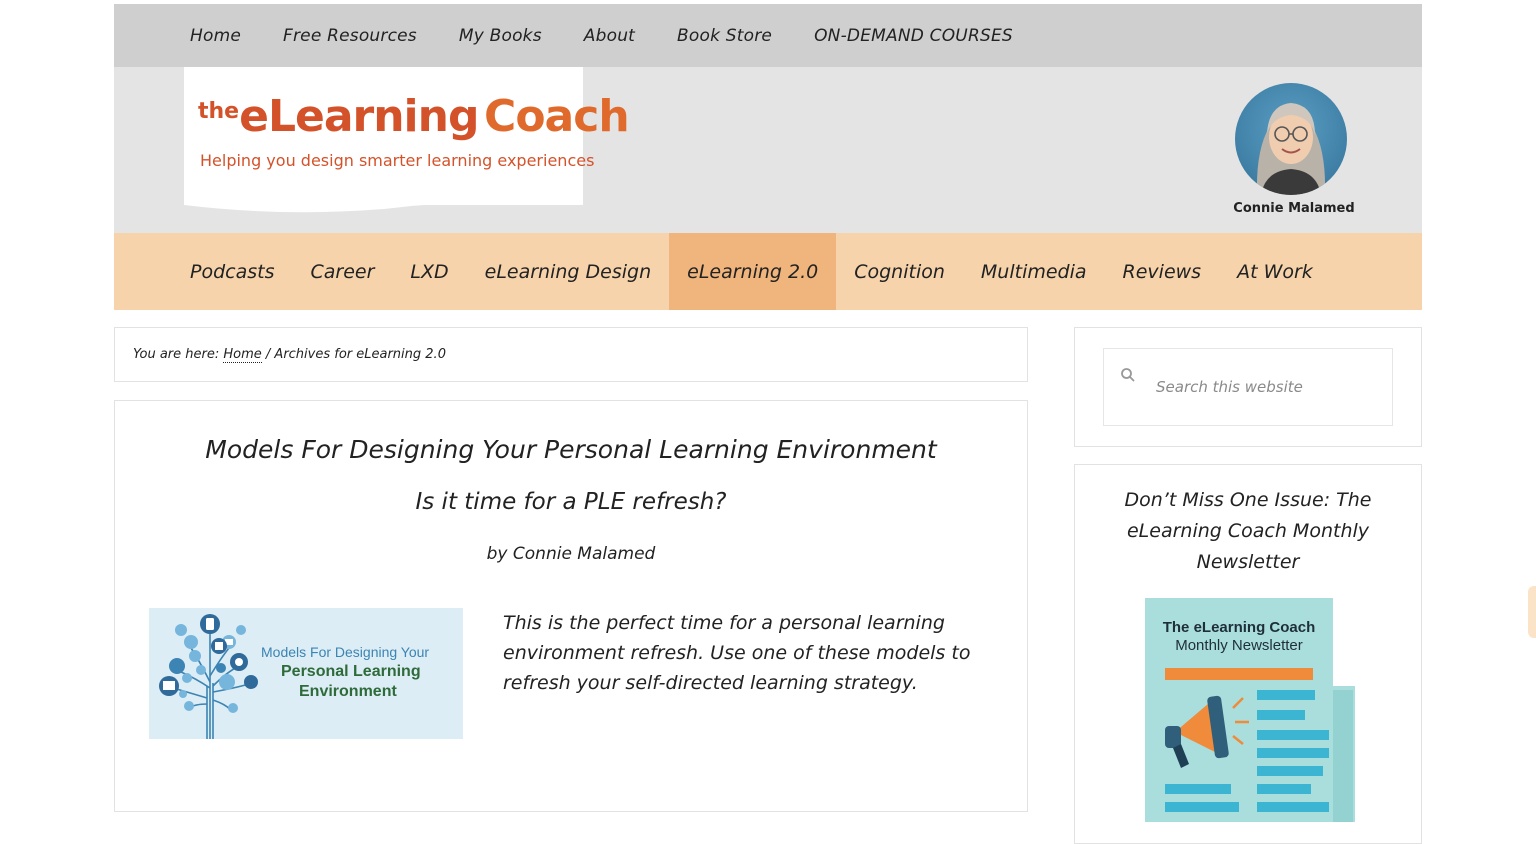 The height and width of the screenshot is (844, 1536). I want to click on top-nav-home: Home, so click(215, 36).